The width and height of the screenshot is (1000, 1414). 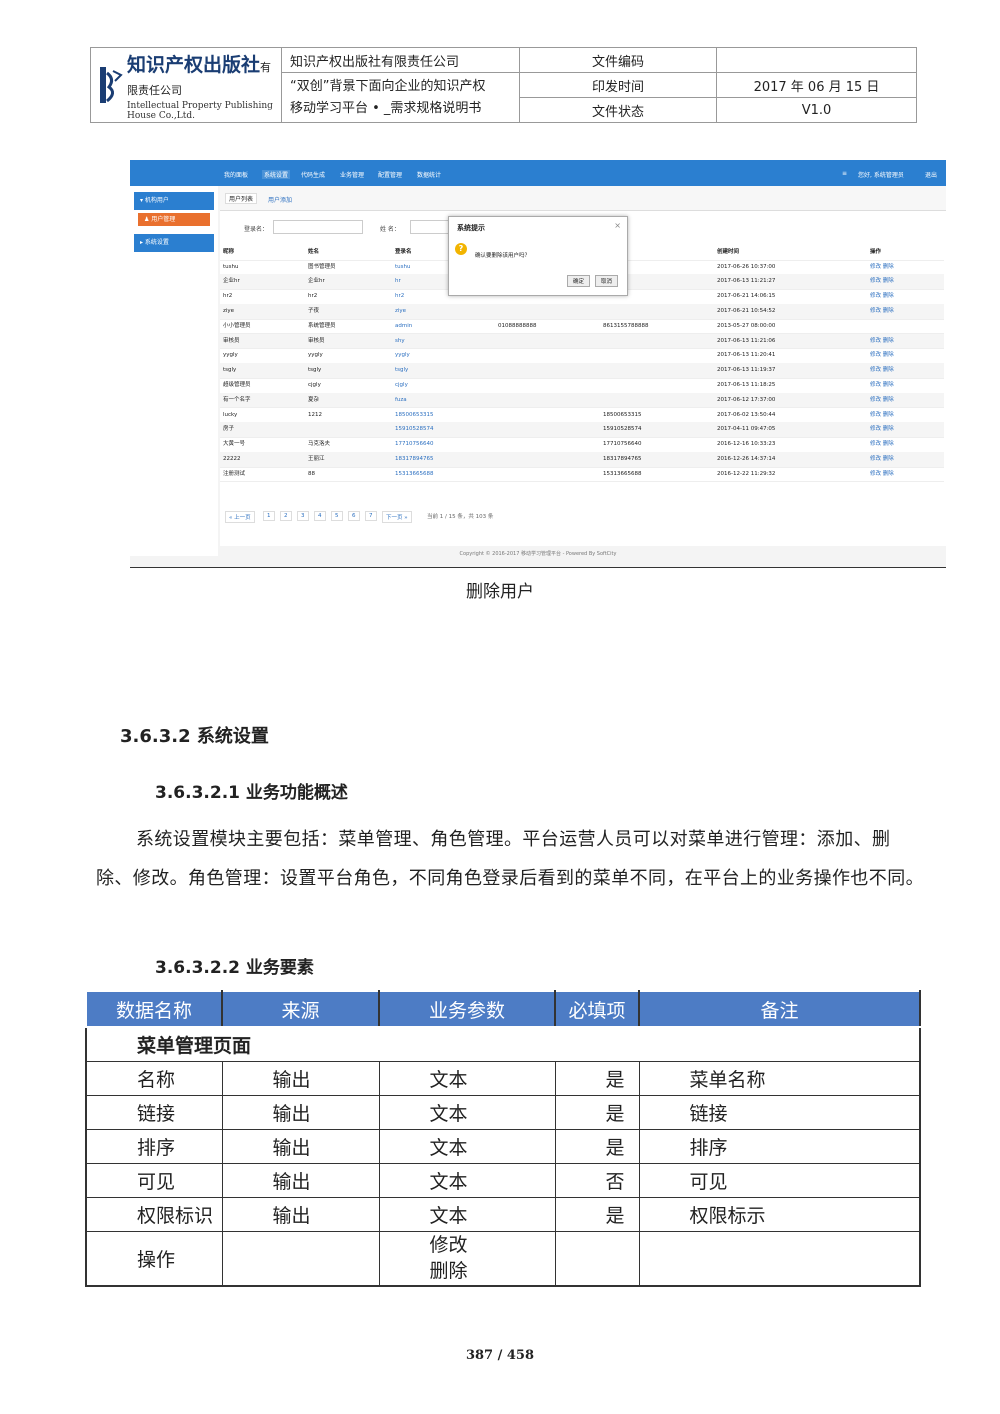 What do you see at coordinates (234, 444) in the screenshot?
I see `table-cell: 大黄一号` at bounding box center [234, 444].